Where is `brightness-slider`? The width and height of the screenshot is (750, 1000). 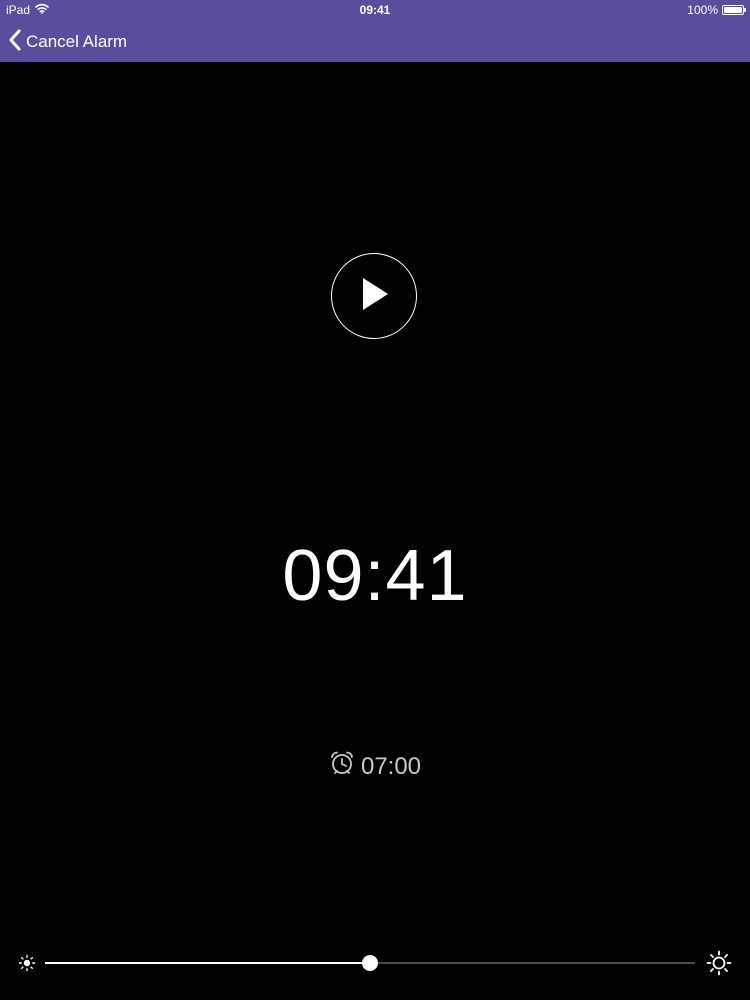
brightness-slider is located at coordinates (370, 963).